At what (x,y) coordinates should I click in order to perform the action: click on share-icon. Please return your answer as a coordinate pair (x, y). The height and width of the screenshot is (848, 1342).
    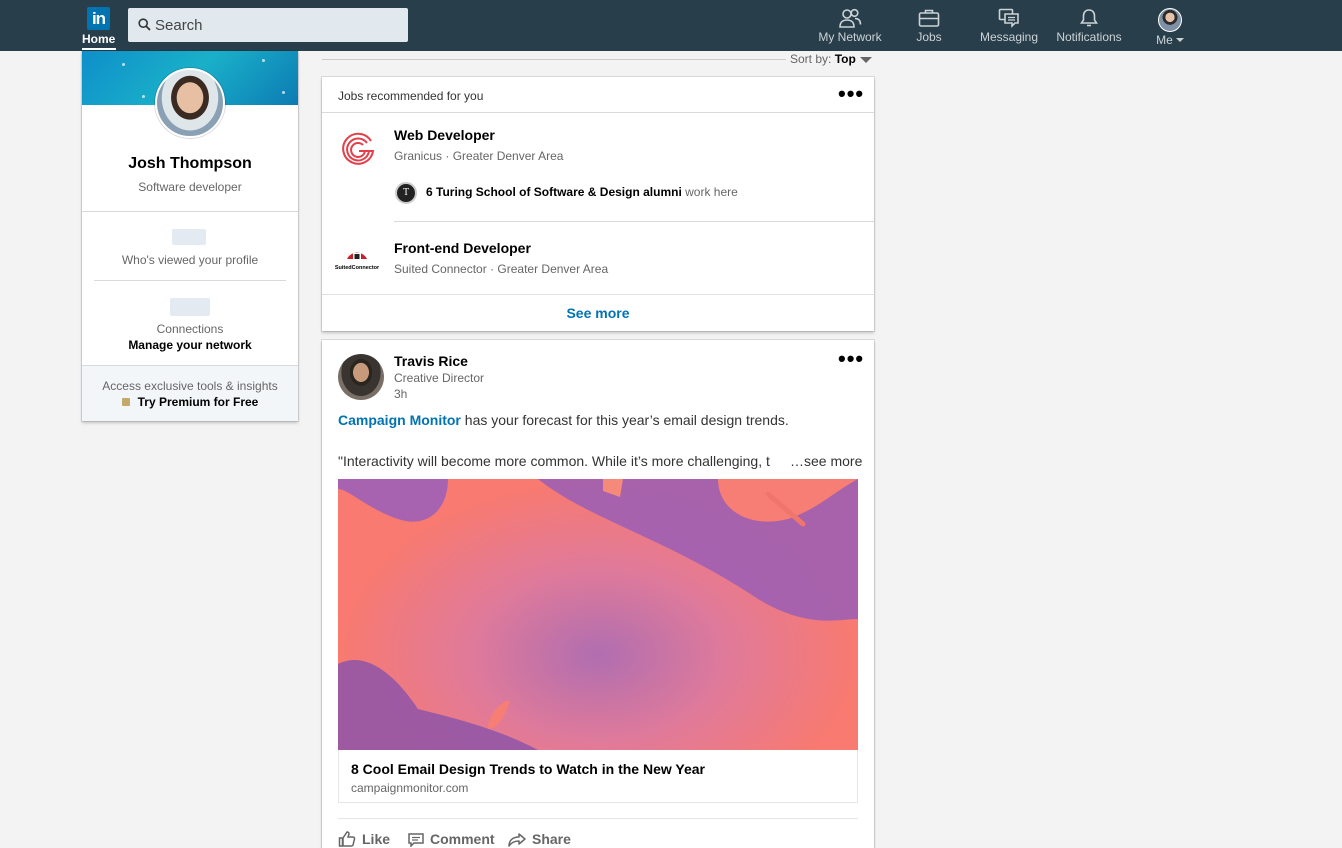
    Looking at the image, I should click on (517, 840).